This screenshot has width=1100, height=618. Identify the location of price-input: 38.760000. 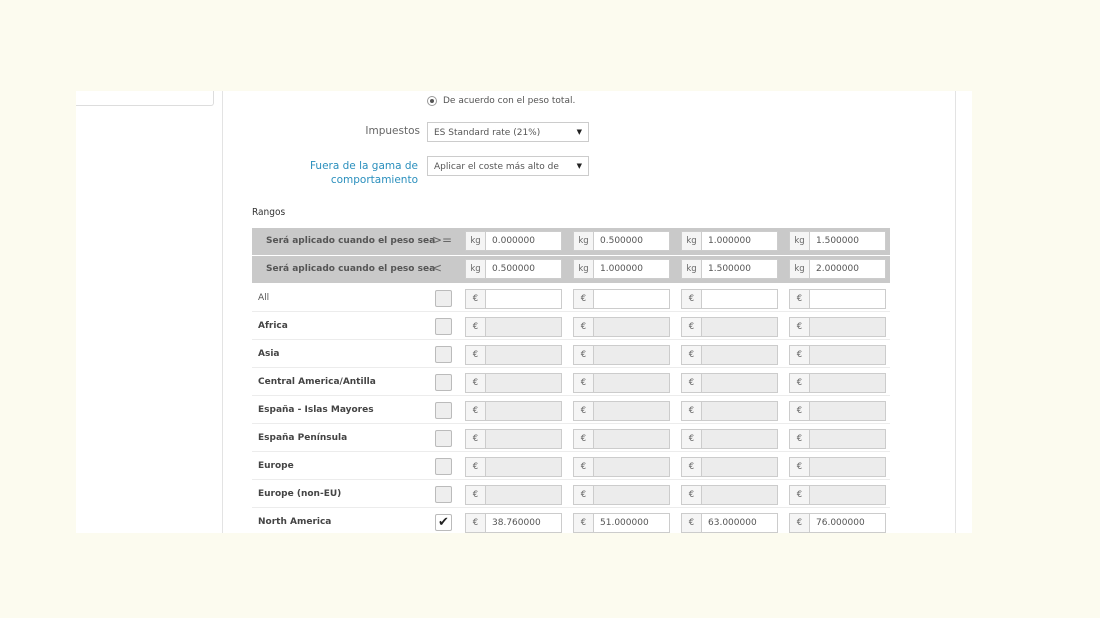
(523, 523).